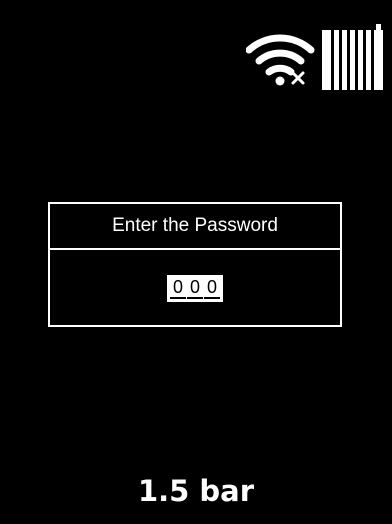 The height and width of the screenshot is (524, 392). I want to click on pressure-readout: 1.5 bar, so click(196, 491).